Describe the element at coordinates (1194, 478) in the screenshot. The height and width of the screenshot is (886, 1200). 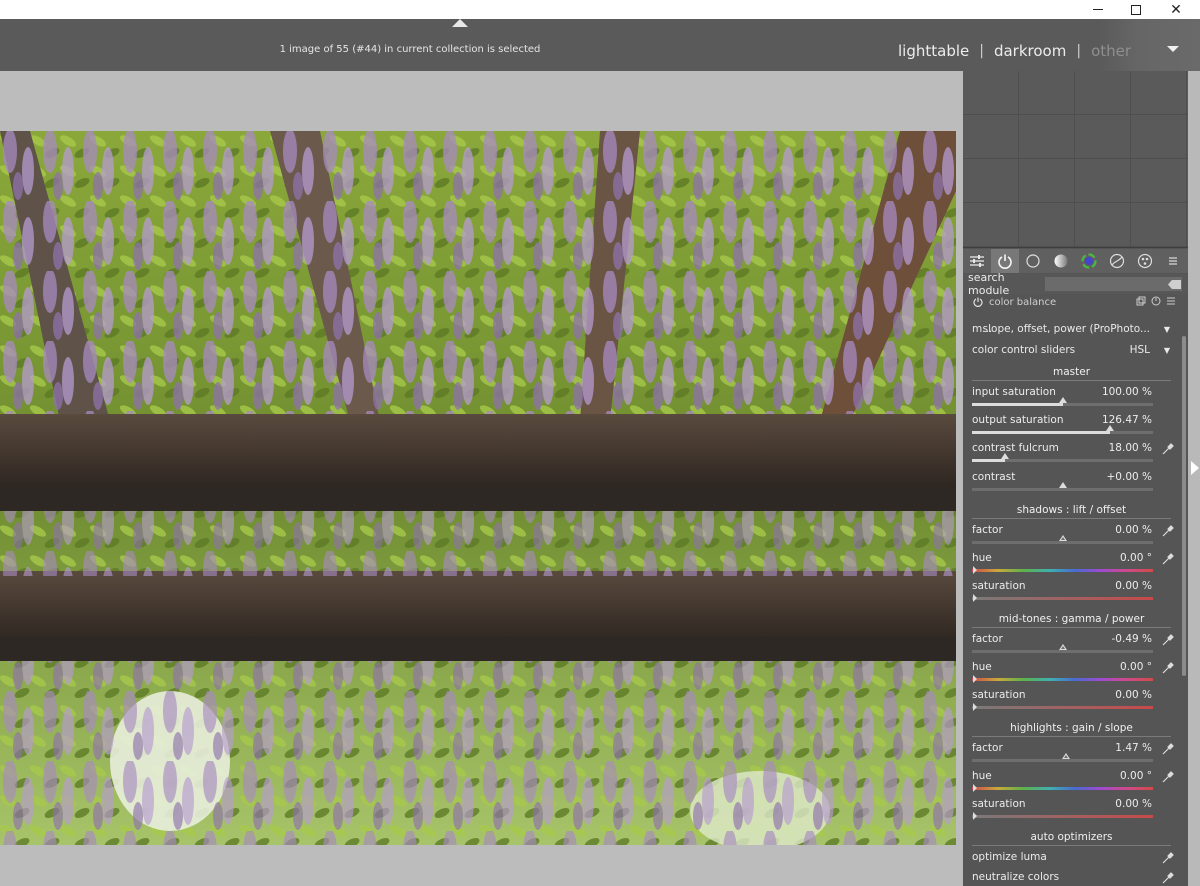
I see `right-border-strip` at that location.